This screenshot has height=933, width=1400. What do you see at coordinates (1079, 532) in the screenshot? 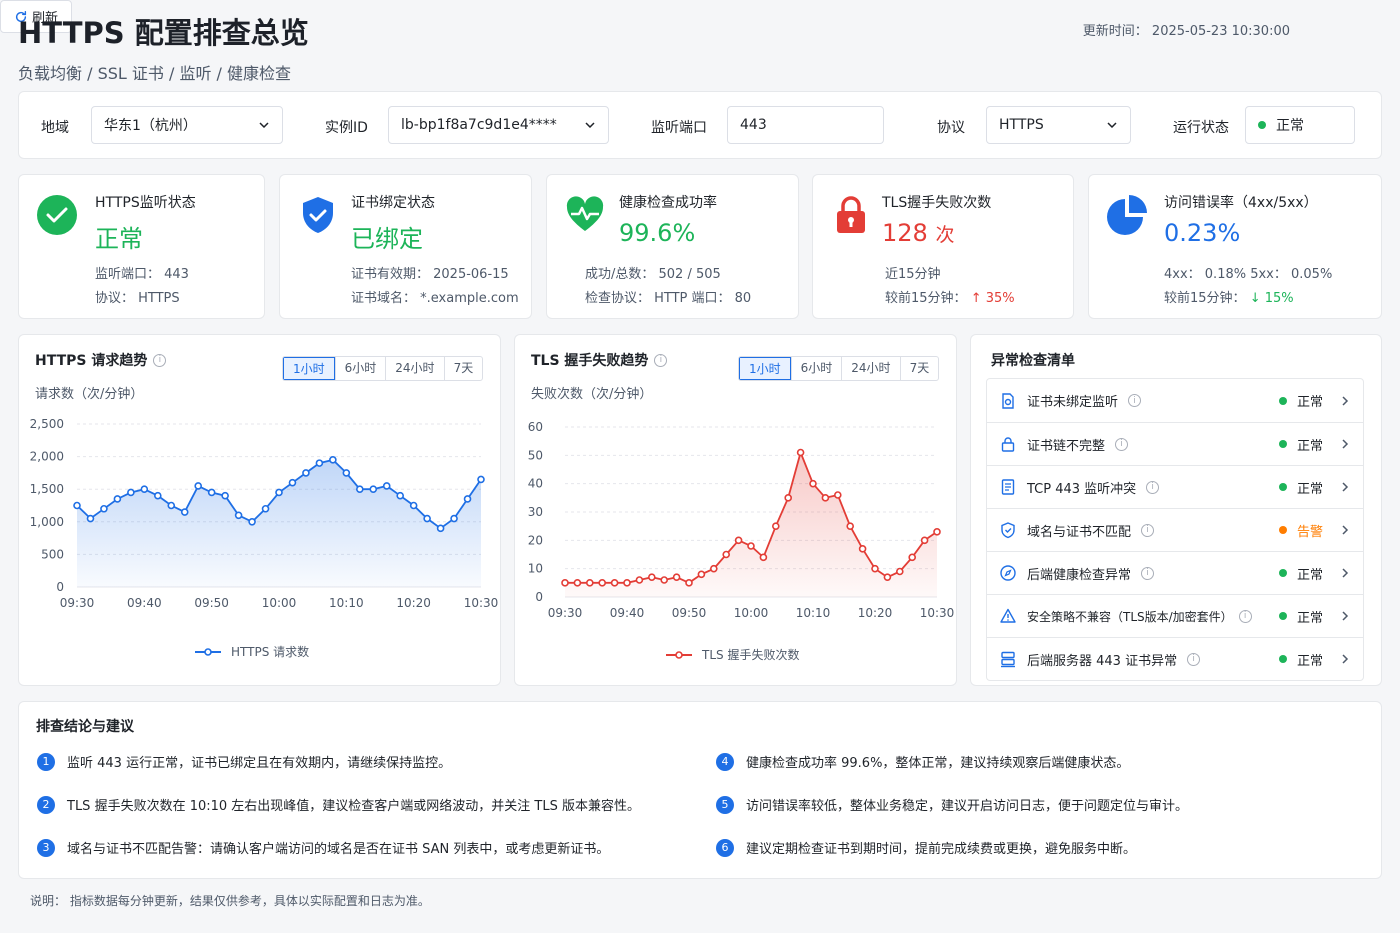
I see `checklist-label: 域名与证书不匹配` at bounding box center [1079, 532].